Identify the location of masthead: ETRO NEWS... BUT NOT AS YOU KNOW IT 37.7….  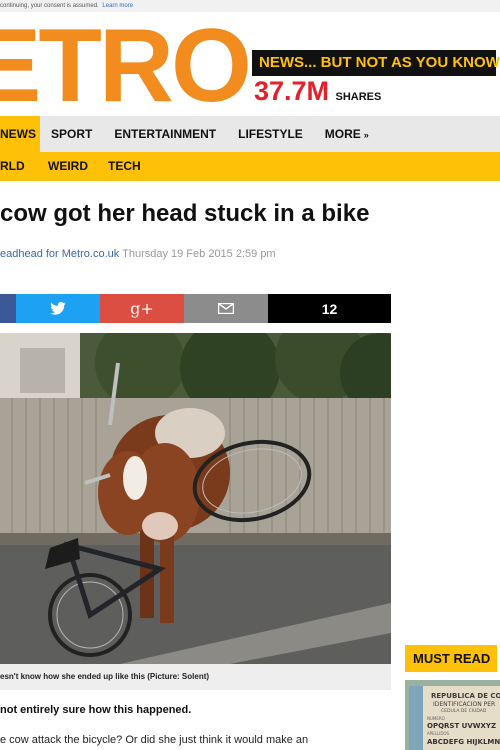
(250, 64).